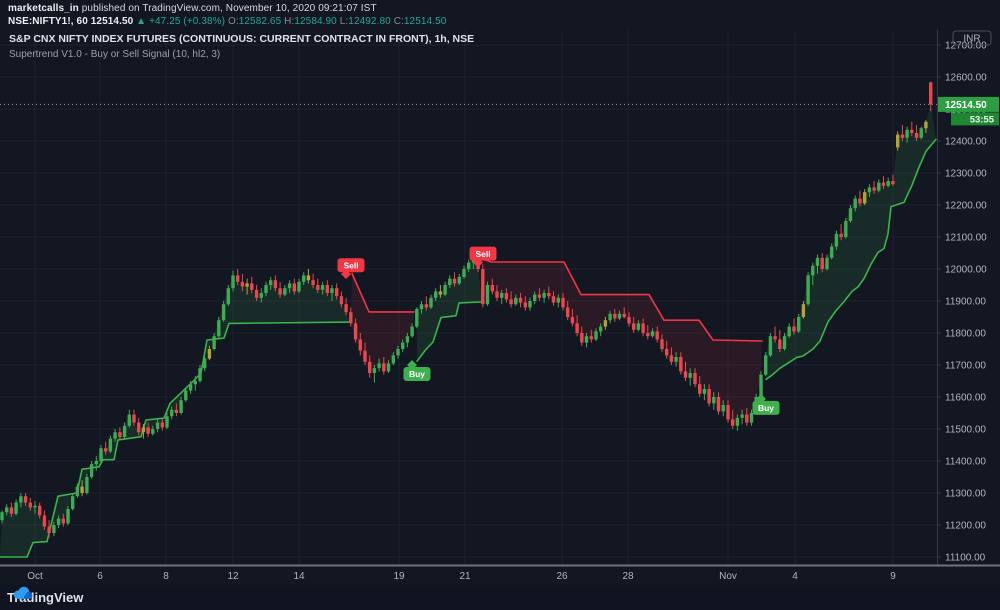 The height and width of the screenshot is (610, 1000). I want to click on svg-text: 53:55, so click(982, 119).